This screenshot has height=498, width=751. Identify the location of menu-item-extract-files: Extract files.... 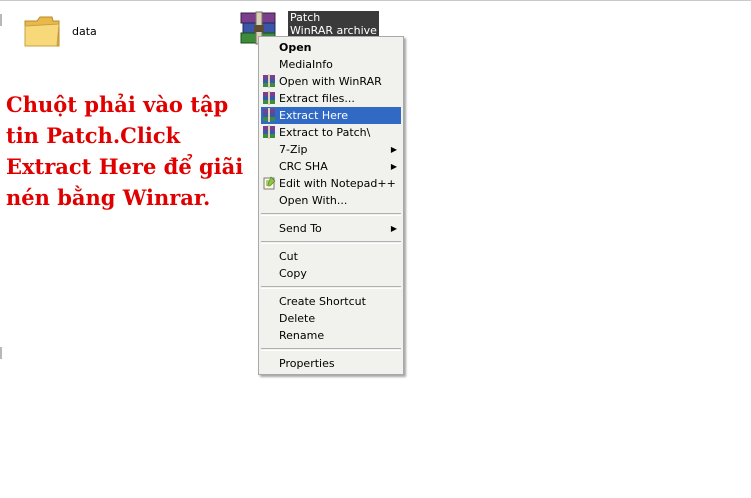
(331, 98).